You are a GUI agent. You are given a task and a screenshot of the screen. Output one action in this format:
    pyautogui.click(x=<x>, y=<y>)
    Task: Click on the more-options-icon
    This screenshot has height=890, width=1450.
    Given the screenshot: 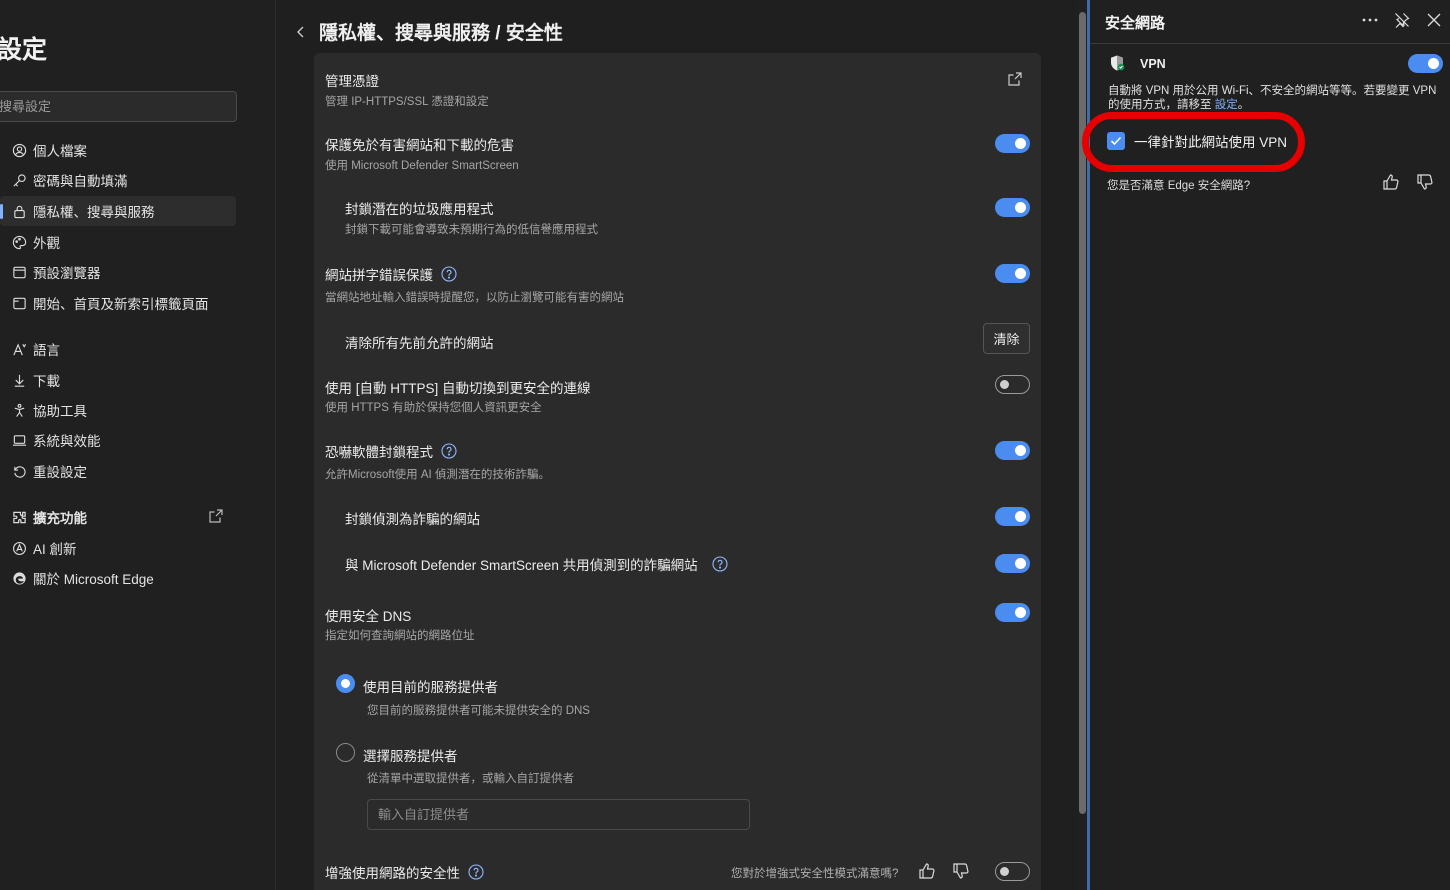 What is the action you would take?
    pyautogui.click(x=1370, y=20)
    